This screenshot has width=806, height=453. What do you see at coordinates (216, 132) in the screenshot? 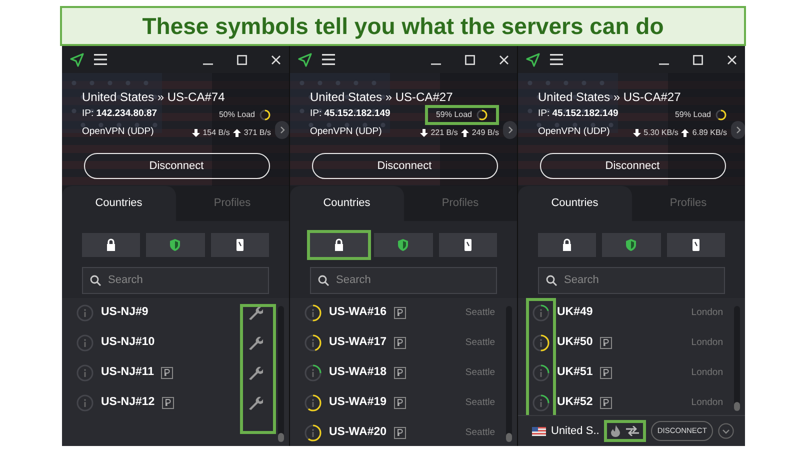
I see `download-speed: 154 B/s` at bounding box center [216, 132].